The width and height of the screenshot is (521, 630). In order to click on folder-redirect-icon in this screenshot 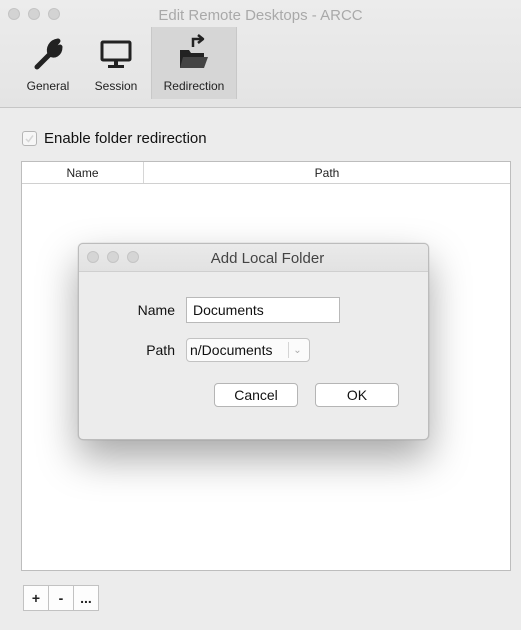, I will do `click(194, 51)`.